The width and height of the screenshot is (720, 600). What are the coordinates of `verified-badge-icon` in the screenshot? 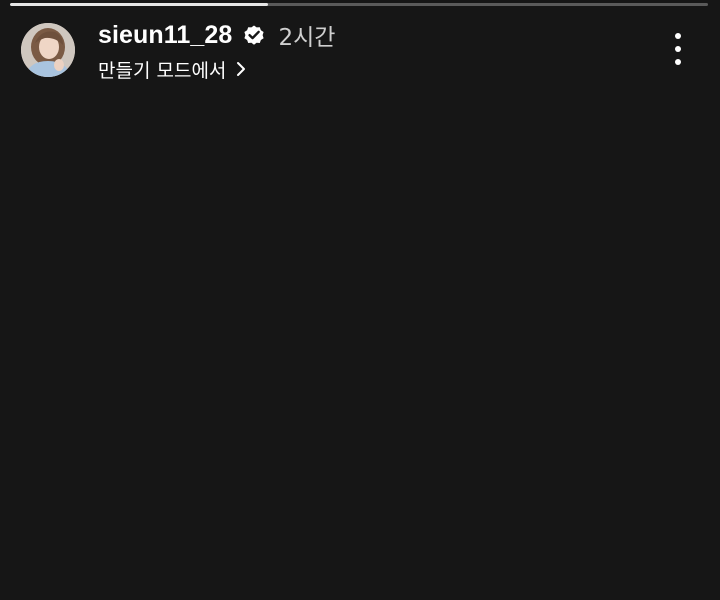 It's located at (254, 35).